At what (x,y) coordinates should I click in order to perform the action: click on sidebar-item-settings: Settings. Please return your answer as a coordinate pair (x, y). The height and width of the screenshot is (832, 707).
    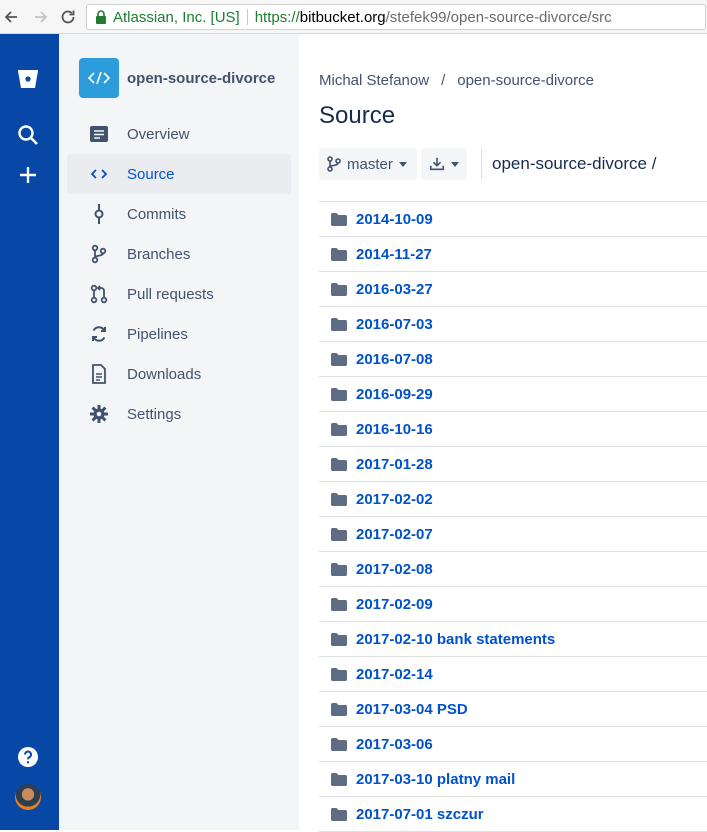
    Looking at the image, I should click on (179, 414).